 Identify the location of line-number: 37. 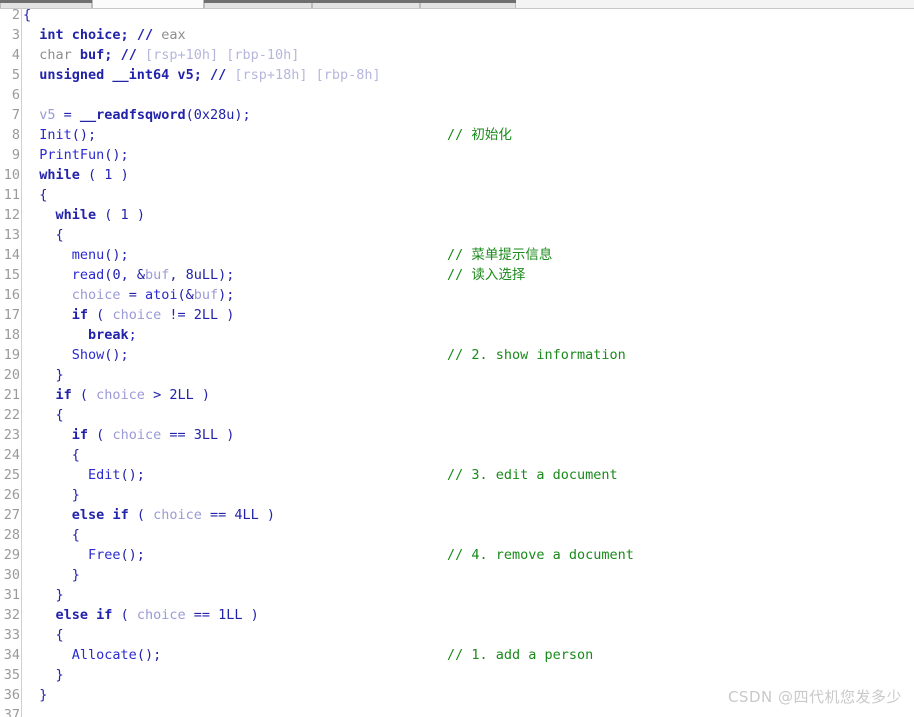
(11, 712).